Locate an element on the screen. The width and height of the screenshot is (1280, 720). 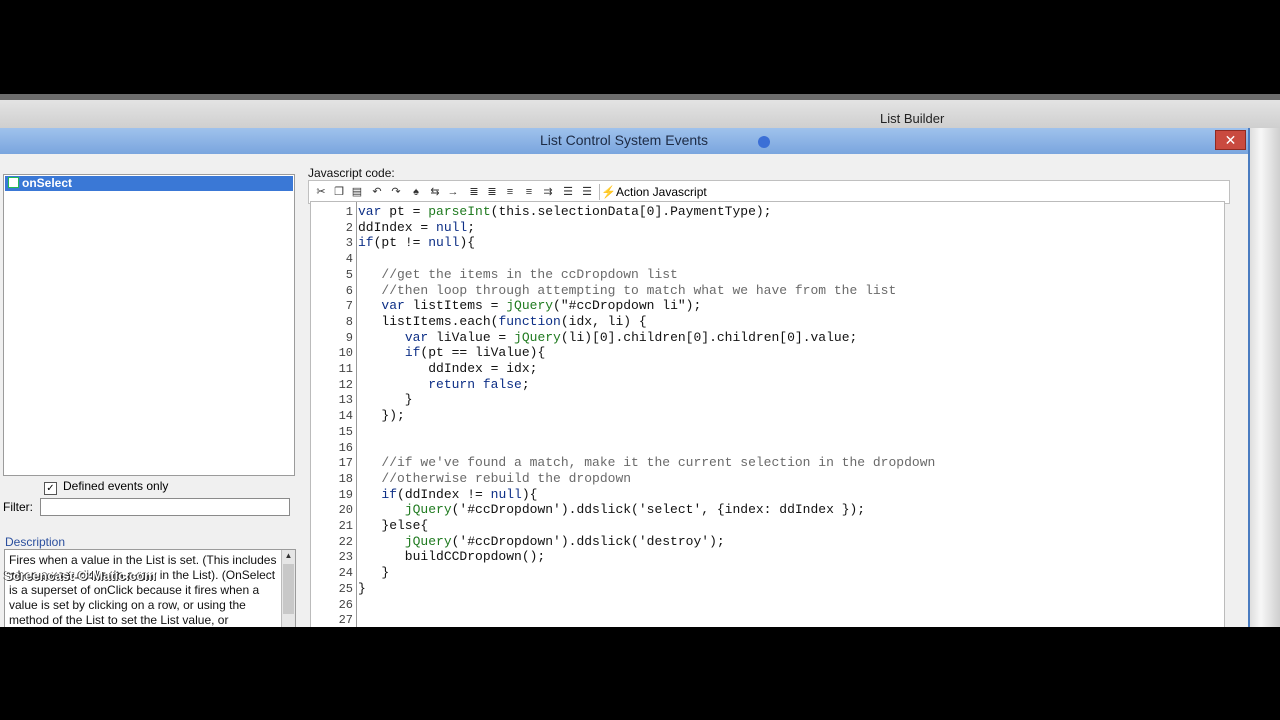
line-number: 18 is located at coordinates (345, 478).